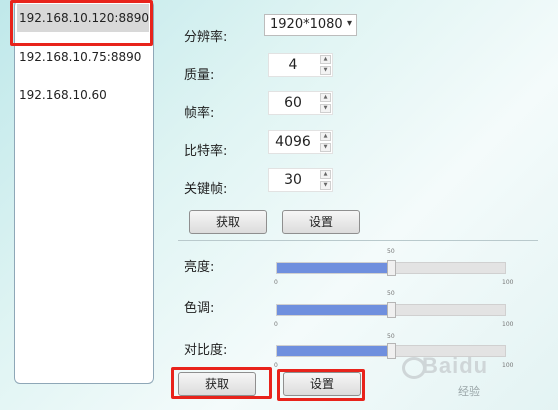 The image size is (558, 410). Describe the element at coordinates (228, 222) in the screenshot. I see `video-get-button: 获取` at that location.